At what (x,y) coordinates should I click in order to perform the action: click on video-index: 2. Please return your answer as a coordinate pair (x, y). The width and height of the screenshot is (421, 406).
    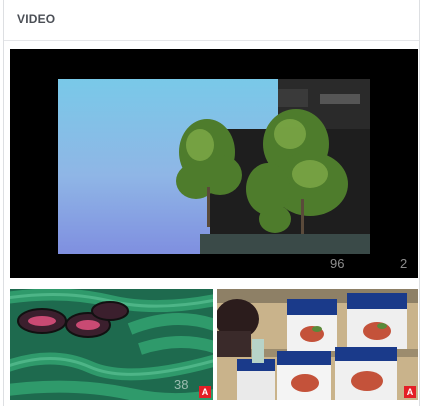
    Looking at the image, I should click on (404, 263).